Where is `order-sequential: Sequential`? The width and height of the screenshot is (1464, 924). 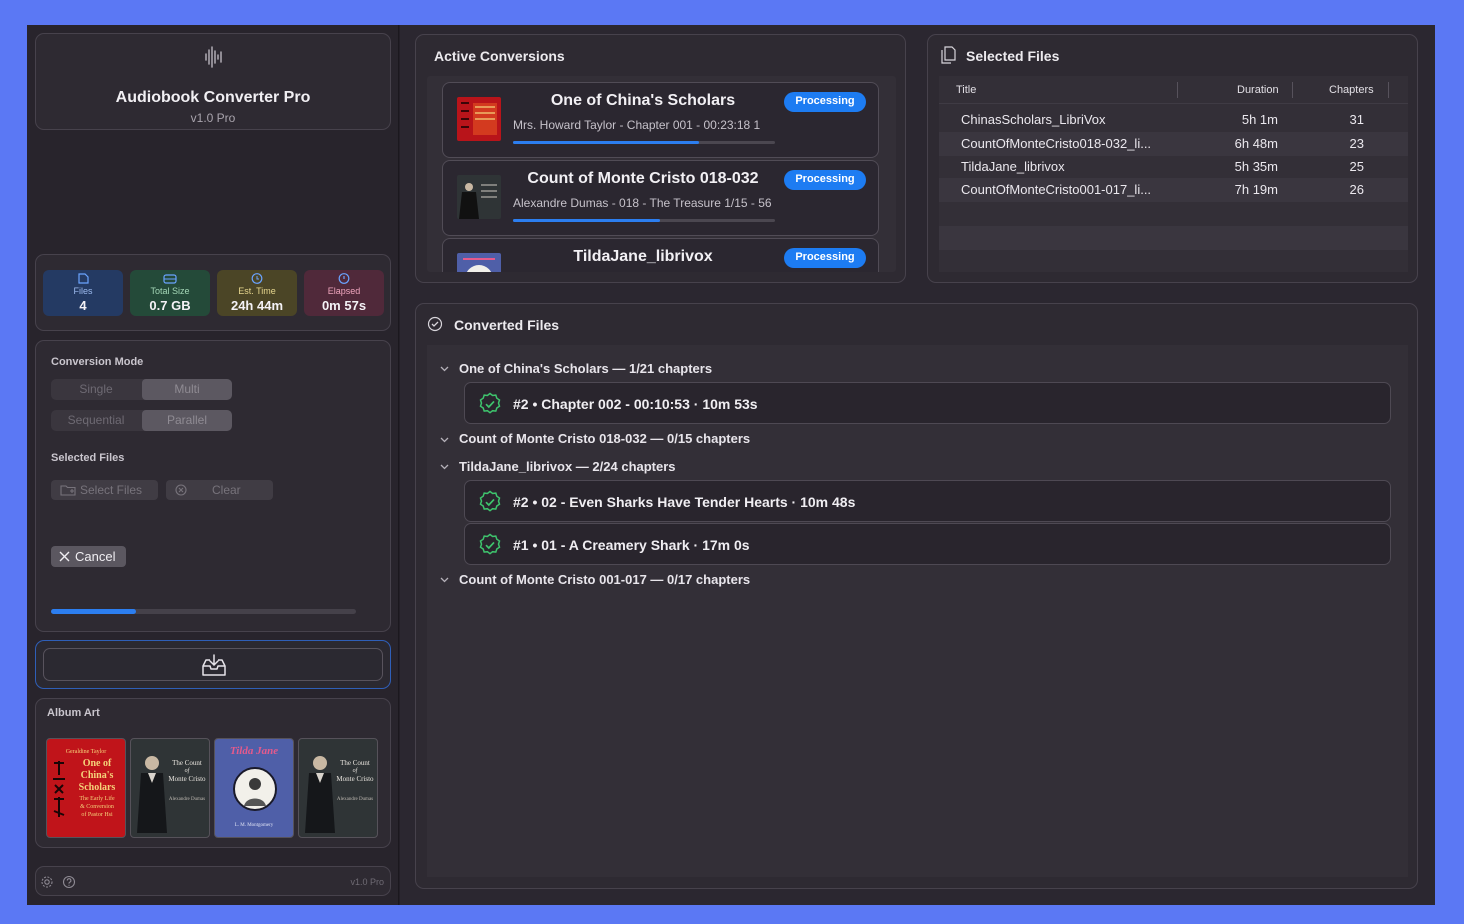 order-sequential: Sequential is located at coordinates (96, 420).